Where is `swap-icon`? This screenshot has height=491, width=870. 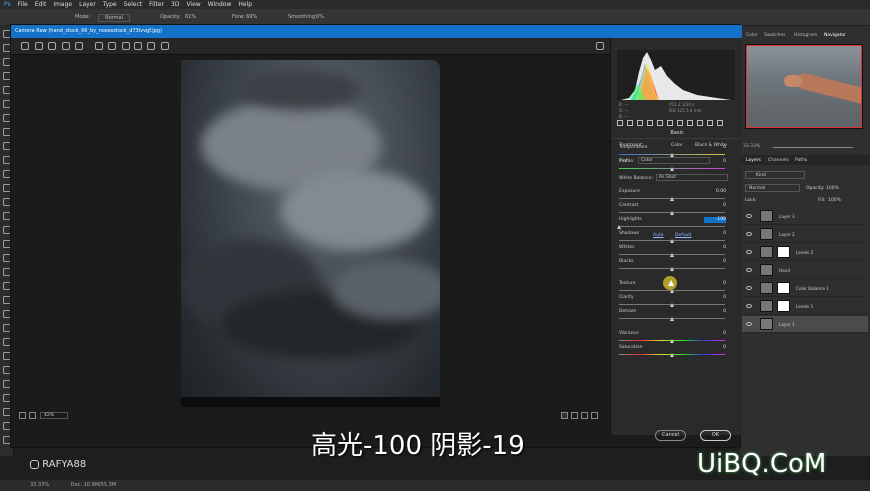
swap-icon is located at coordinates (574, 415).